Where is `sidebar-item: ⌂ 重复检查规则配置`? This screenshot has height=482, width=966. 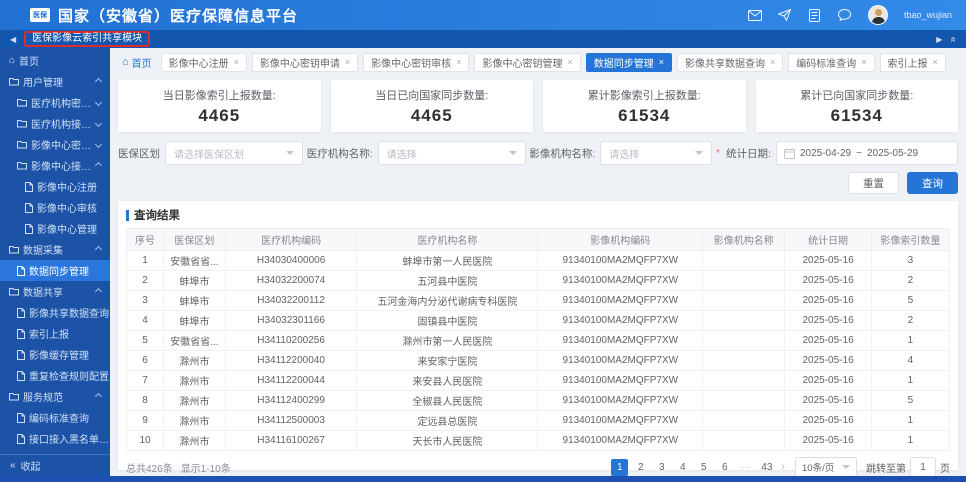 sidebar-item: ⌂ 重复检查规则配置 is located at coordinates (55, 375).